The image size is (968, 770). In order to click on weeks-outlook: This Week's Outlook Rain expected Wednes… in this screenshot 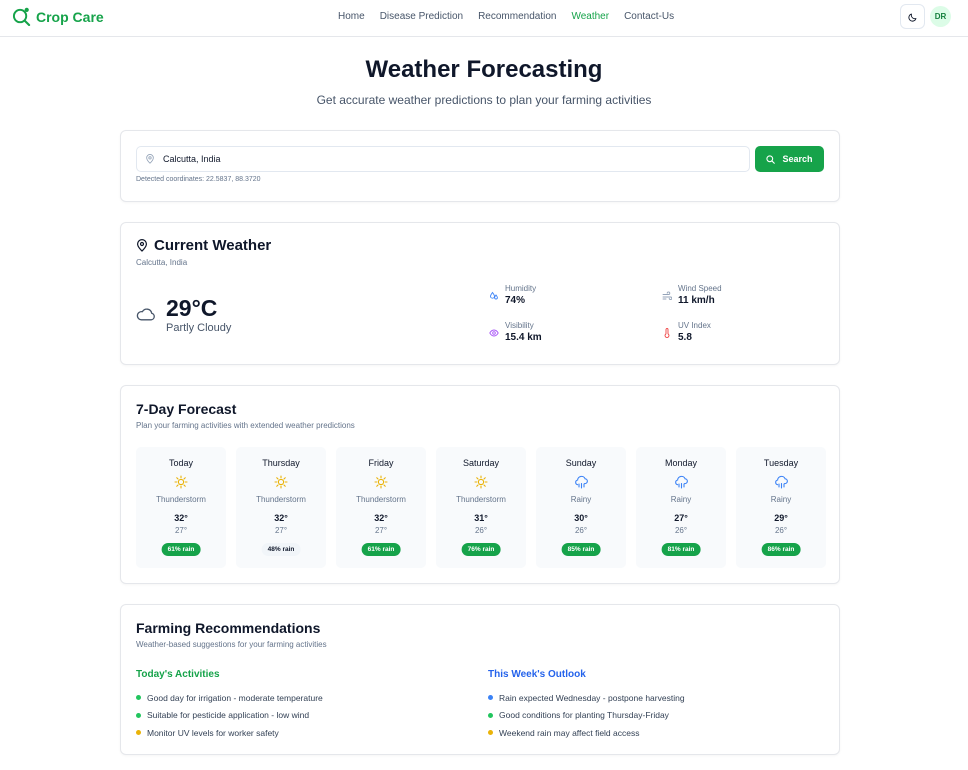, I will do `click(586, 705)`.